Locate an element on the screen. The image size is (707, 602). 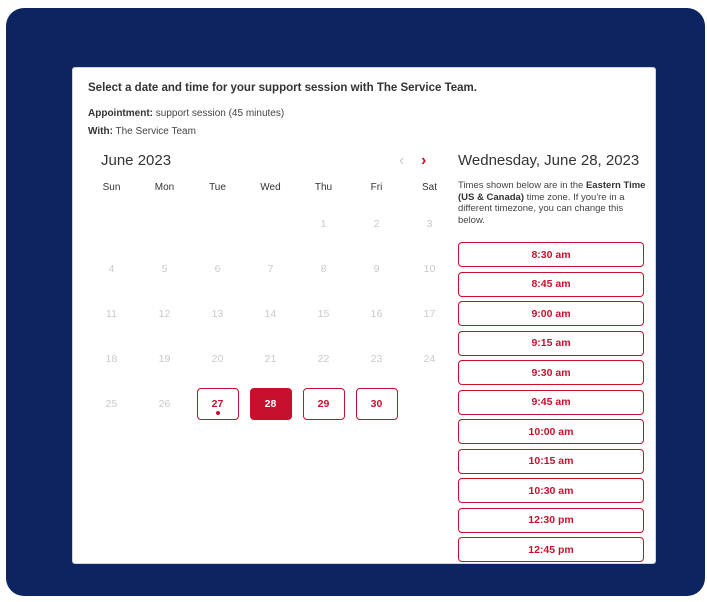
time-slot-button: 9:15 am is located at coordinates (551, 343).